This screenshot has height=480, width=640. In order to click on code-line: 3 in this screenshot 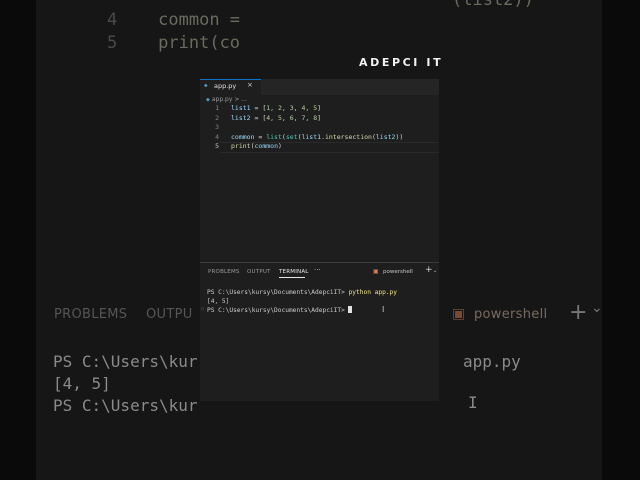, I will do `click(319, 128)`.